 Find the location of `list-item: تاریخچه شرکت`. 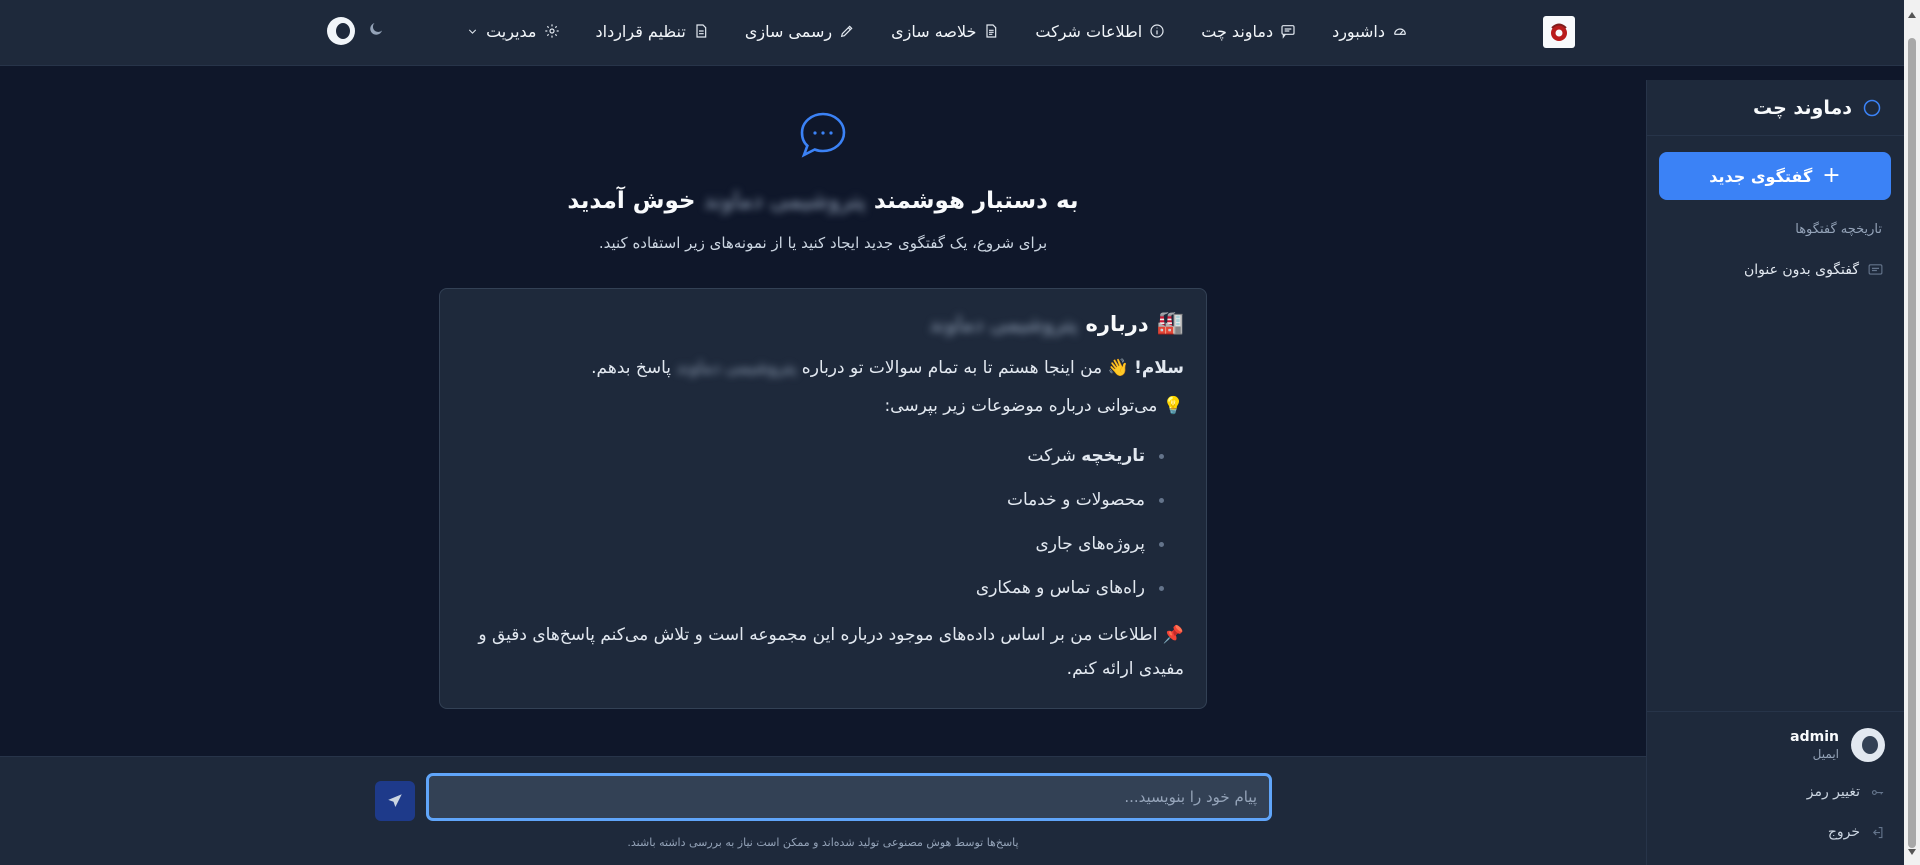

list-item: تاریخچه شرکت is located at coordinates (813, 456).